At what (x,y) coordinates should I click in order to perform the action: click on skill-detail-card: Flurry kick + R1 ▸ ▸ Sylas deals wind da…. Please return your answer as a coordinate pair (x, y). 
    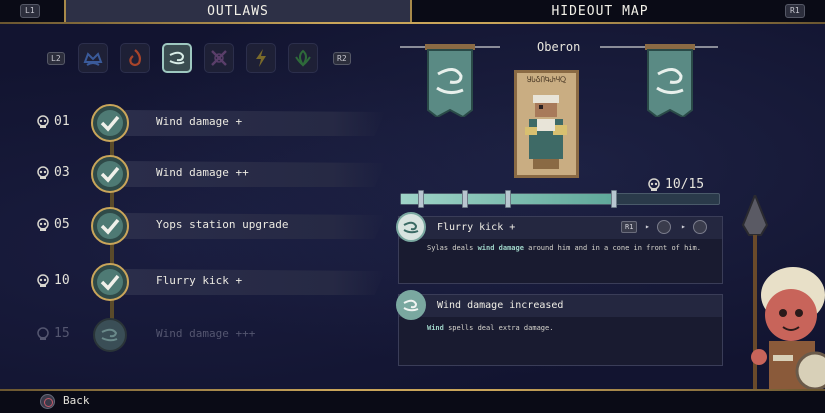
    Looking at the image, I should click on (559, 248).